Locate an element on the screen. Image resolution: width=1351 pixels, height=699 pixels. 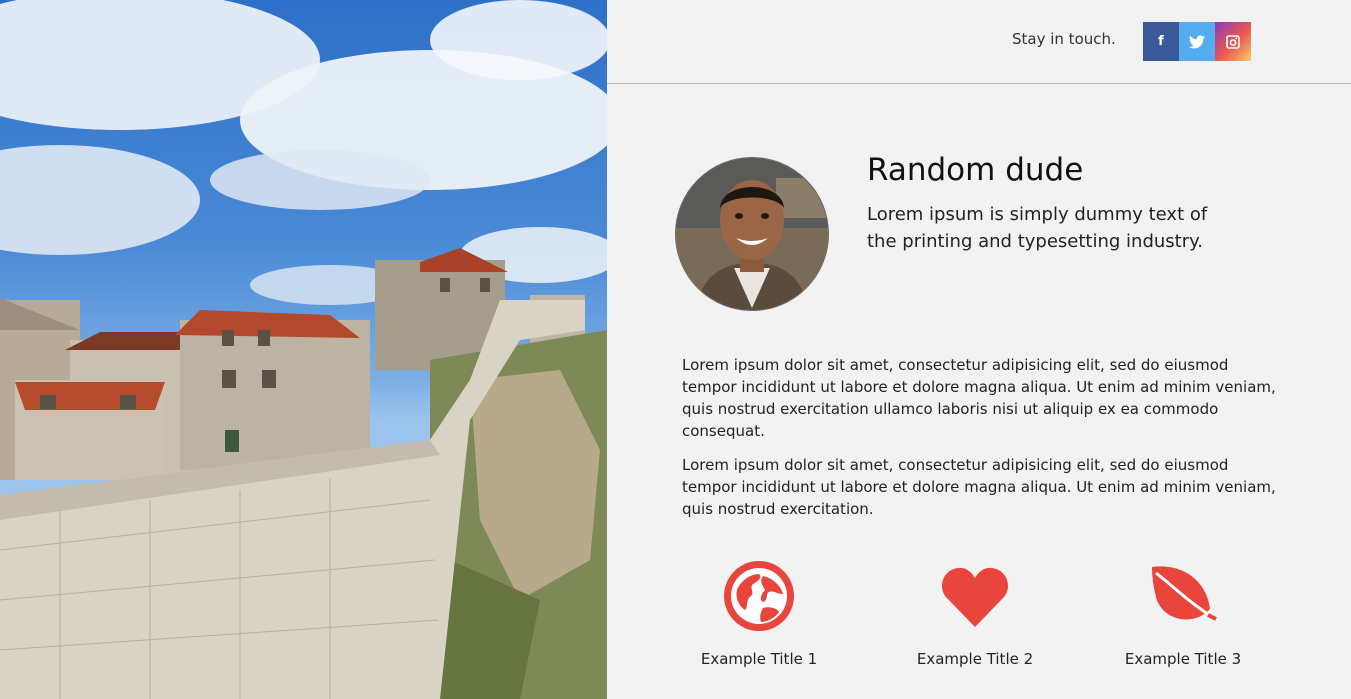
feature-item-2: Example Title 2 is located at coordinates (975, 614).